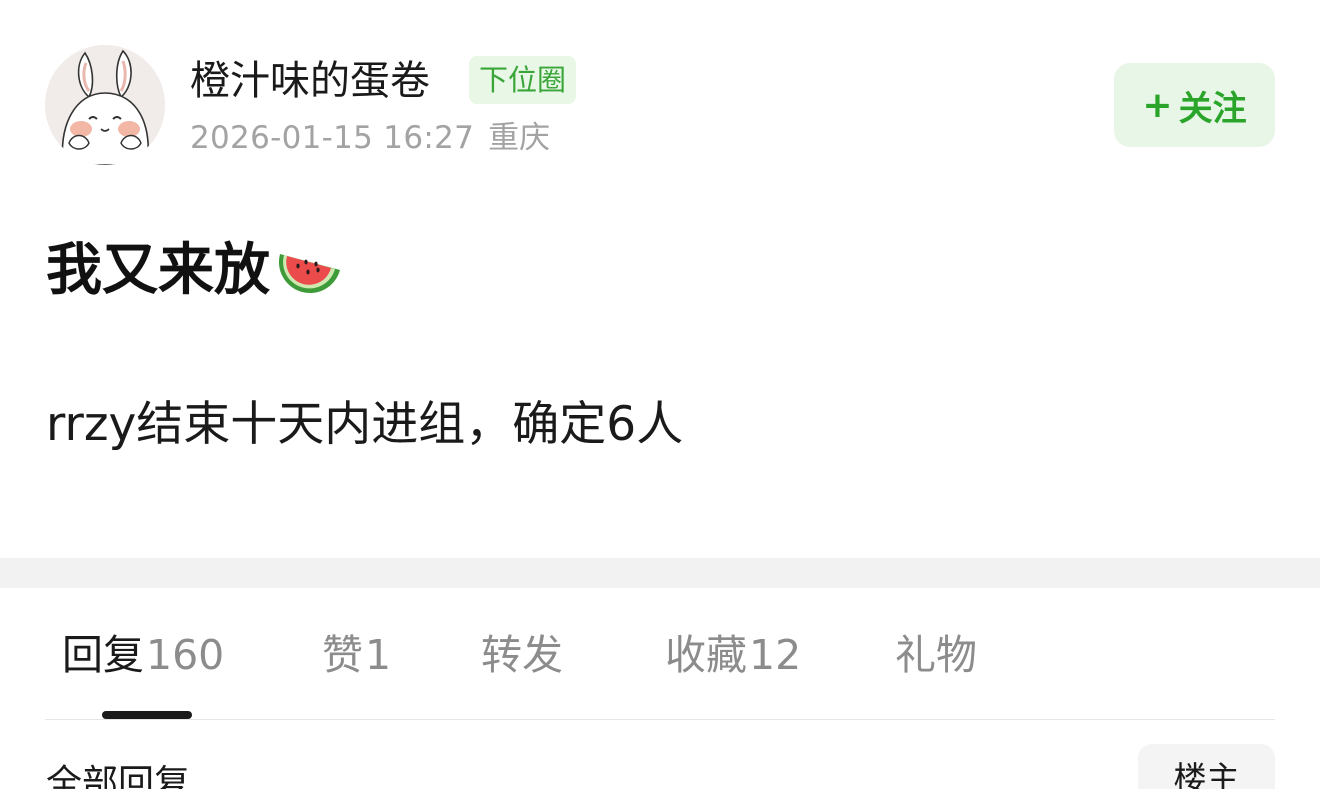 The image size is (1320, 789). I want to click on tab-reposts: 转发, so click(522, 655).